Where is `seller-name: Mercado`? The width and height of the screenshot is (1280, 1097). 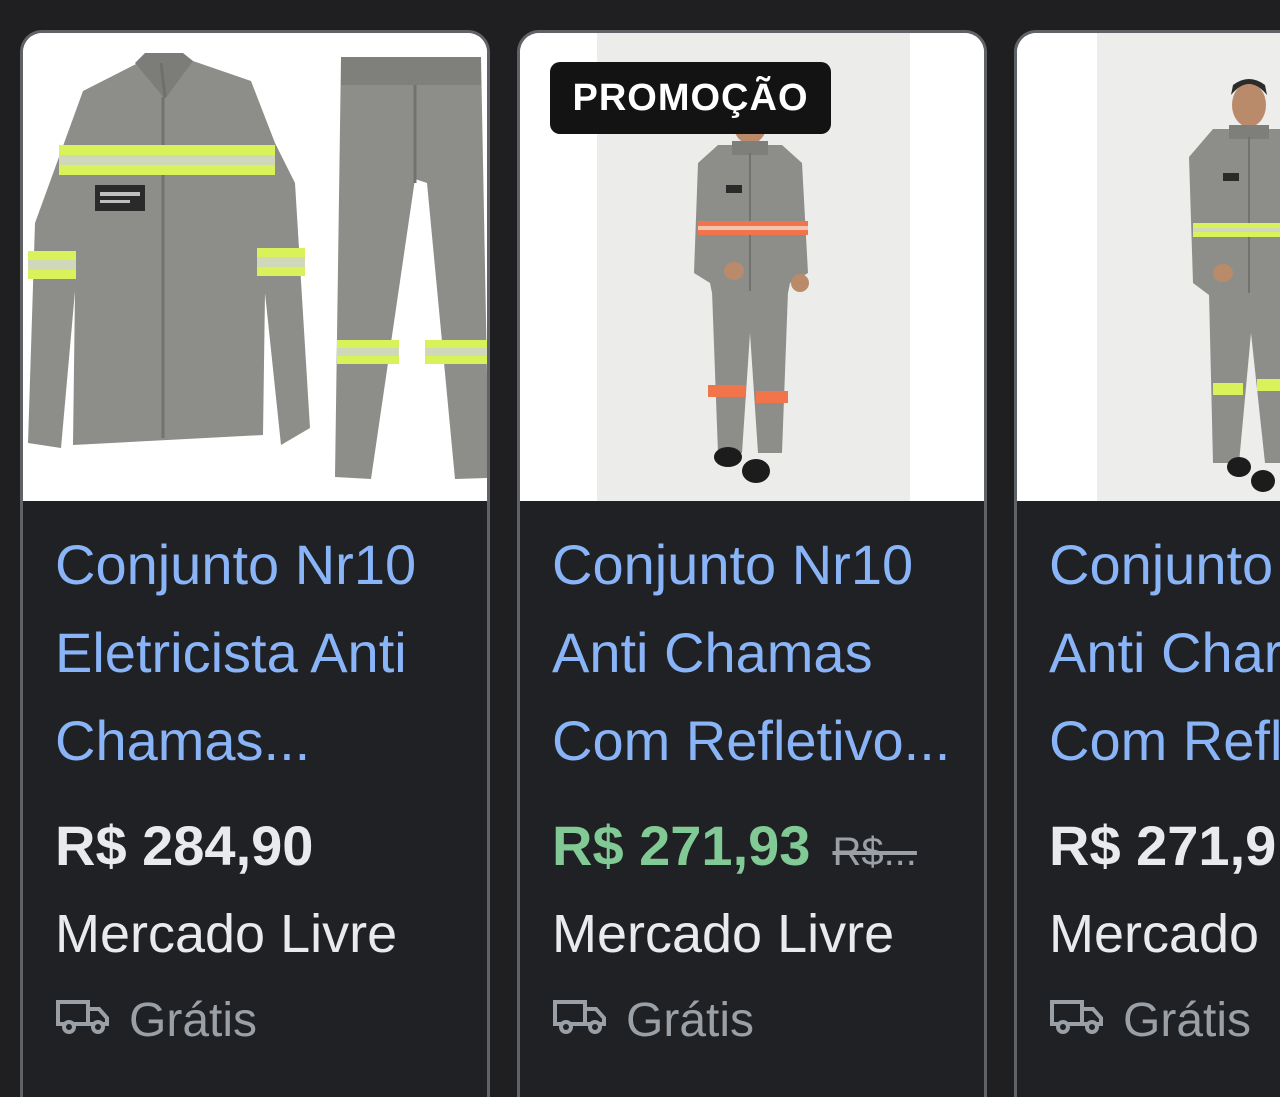 seller-name: Mercado is located at coordinates (1154, 934).